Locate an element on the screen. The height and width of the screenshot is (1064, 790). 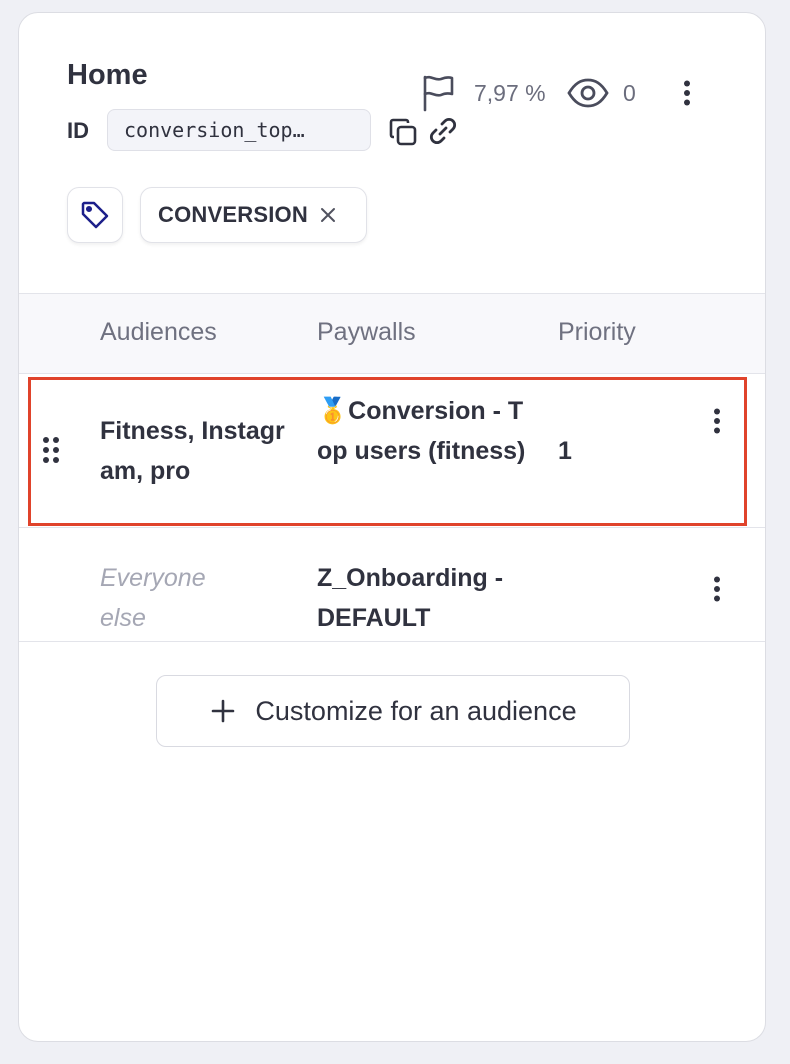
tag-chip-label: CONVERSION is located at coordinates (233, 214).